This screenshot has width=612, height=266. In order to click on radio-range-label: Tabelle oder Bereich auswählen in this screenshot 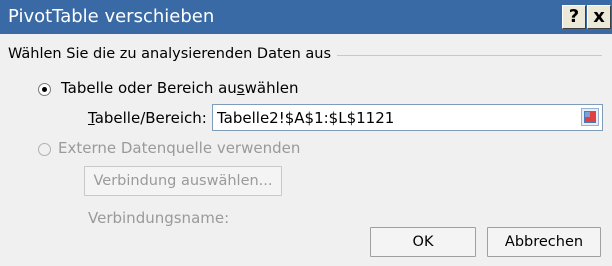, I will do `click(180, 88)`.